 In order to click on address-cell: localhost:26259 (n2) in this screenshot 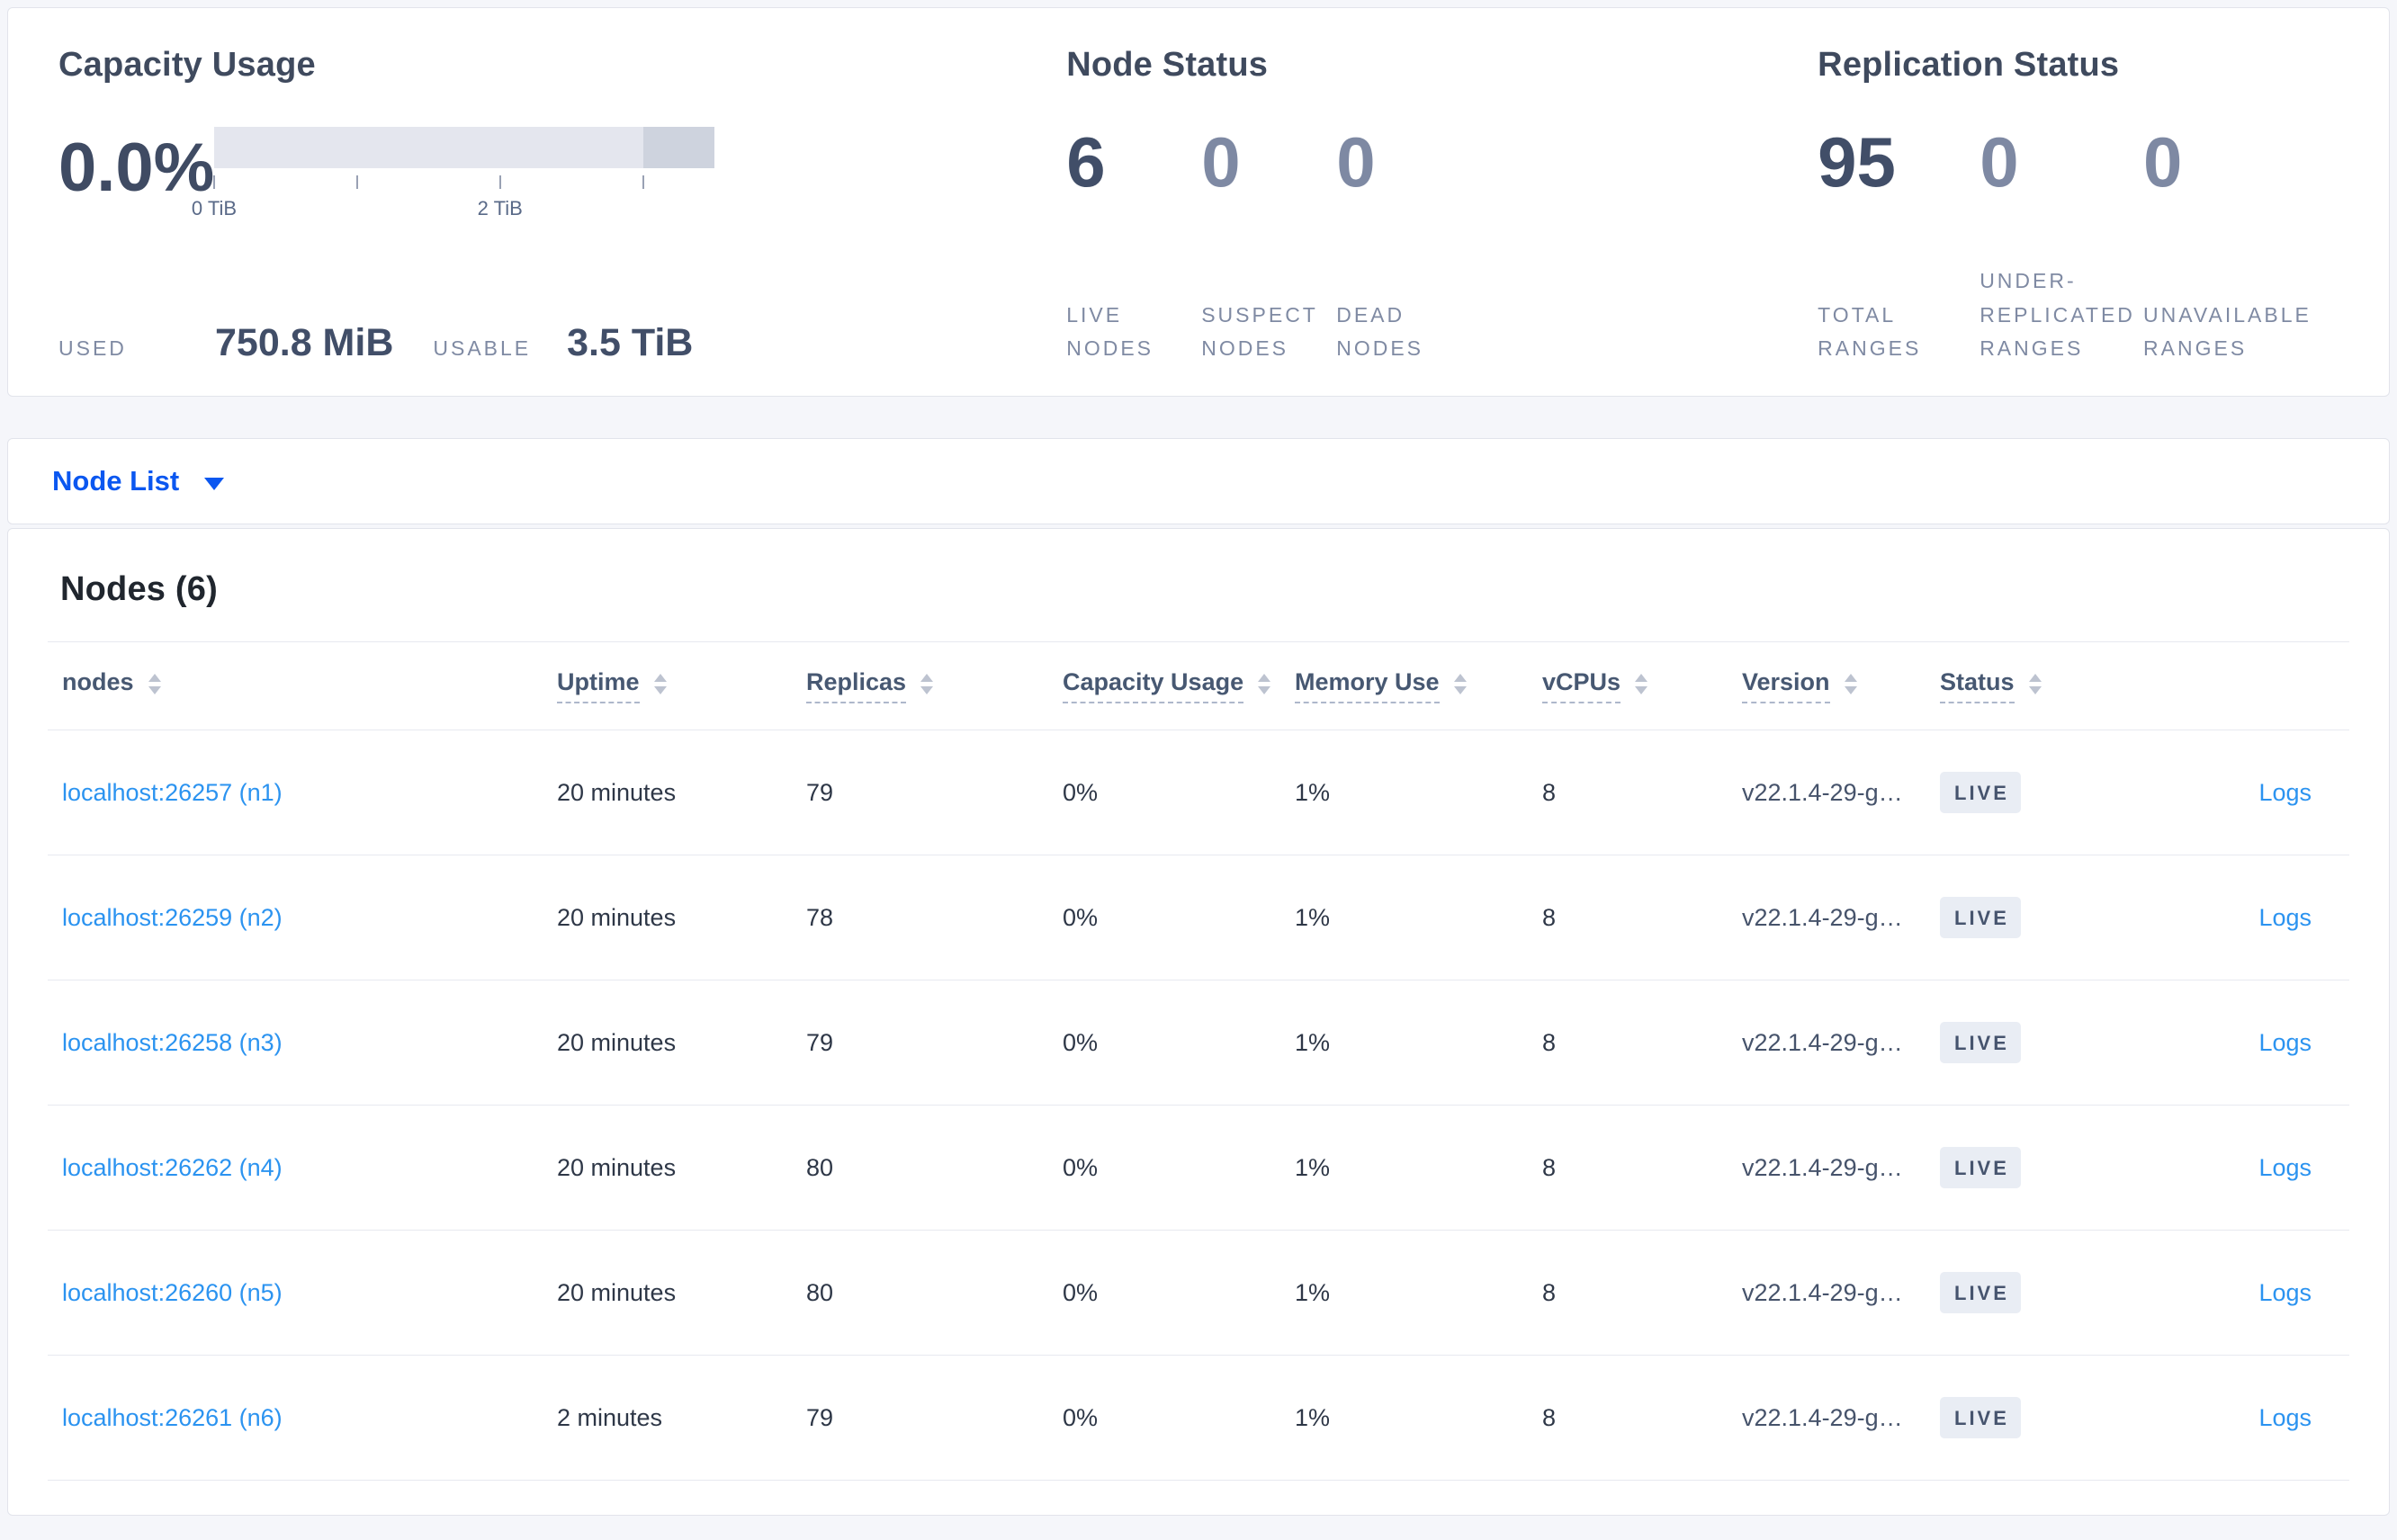, I will do `click(302, 918)`.